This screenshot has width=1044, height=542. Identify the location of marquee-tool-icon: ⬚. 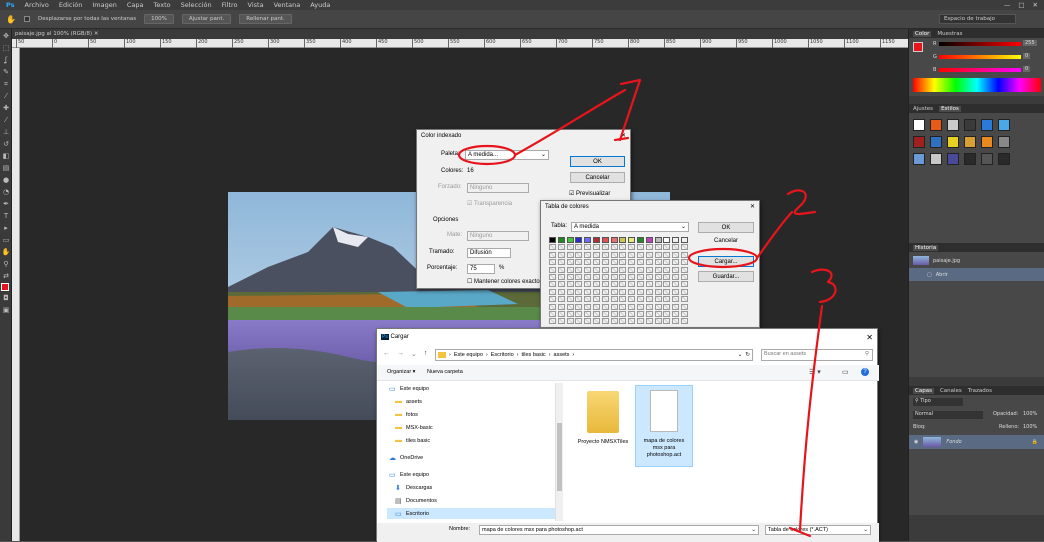
(6, 48).